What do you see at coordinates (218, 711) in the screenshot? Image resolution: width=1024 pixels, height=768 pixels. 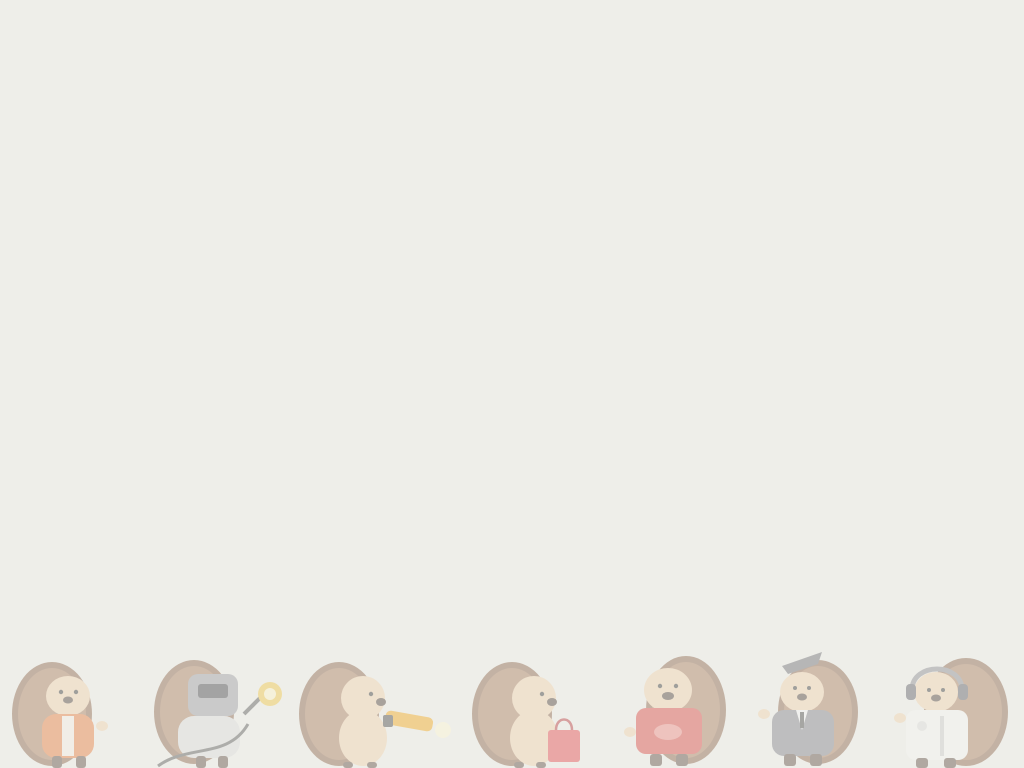 I see `hedgehog-welder-icon` at bounding box center [218, 711].